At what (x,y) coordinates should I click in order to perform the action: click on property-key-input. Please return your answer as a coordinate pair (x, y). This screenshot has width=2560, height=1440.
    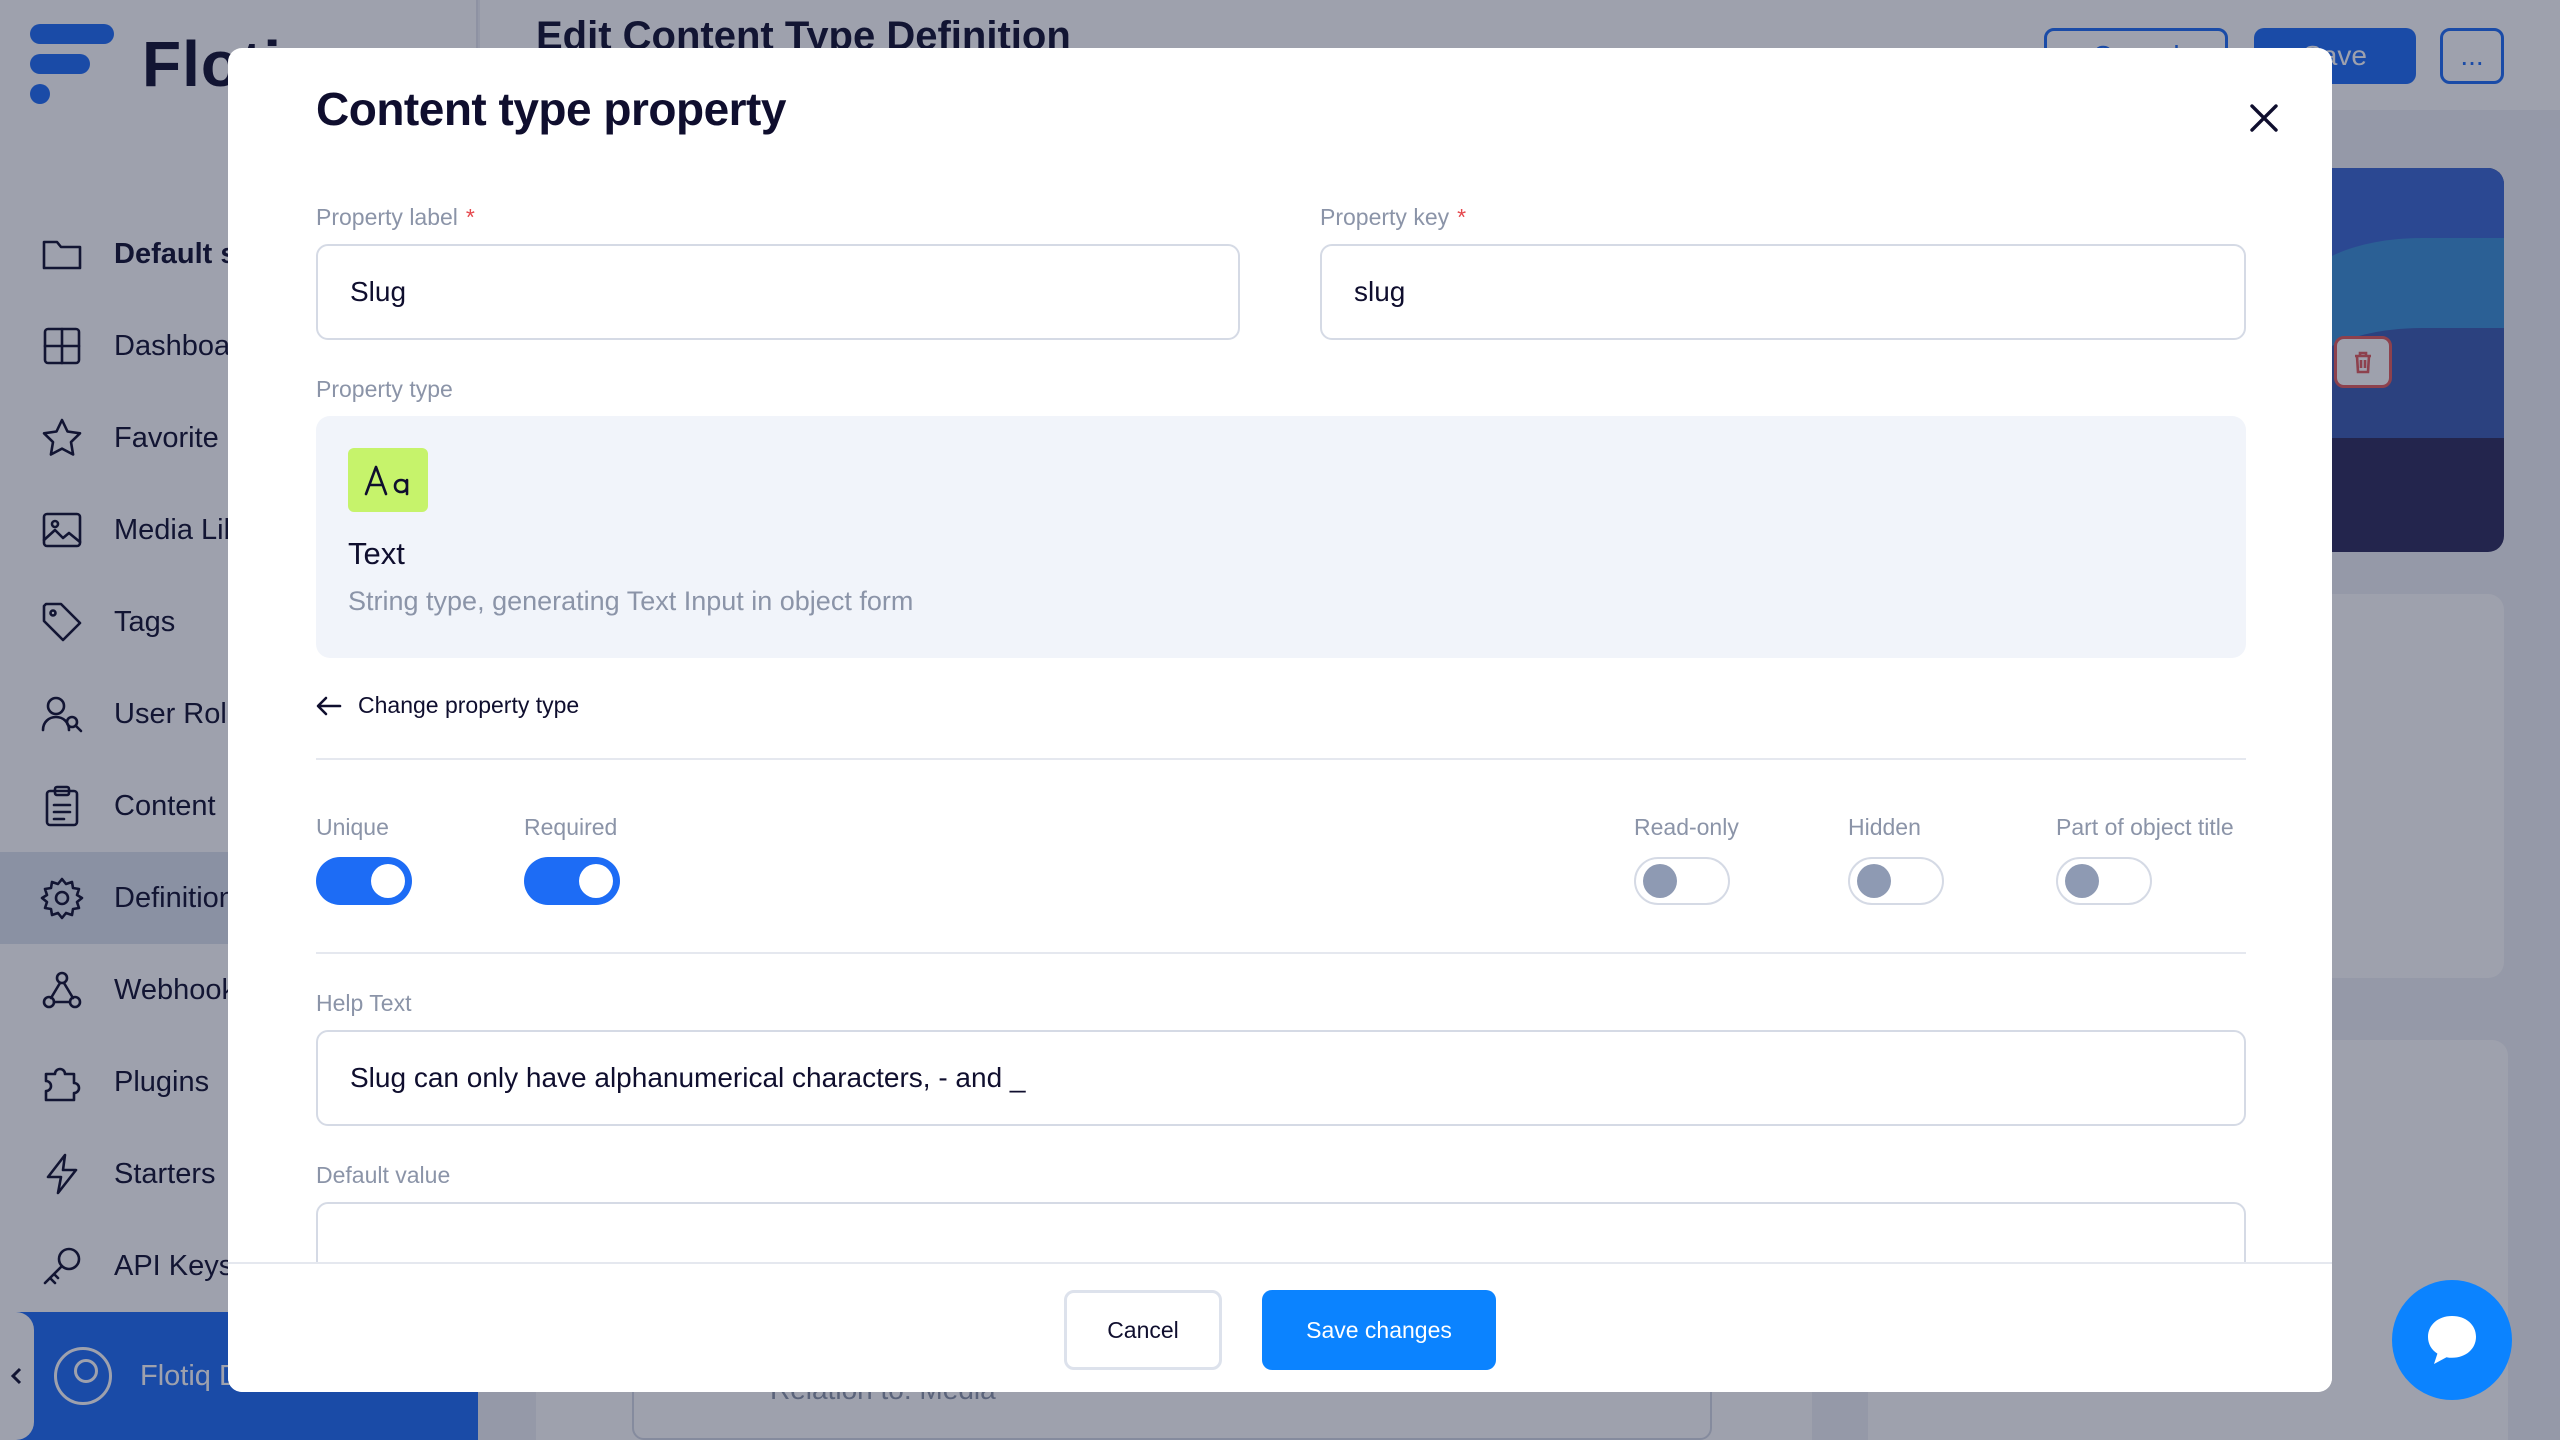
    Looking at the image, I should click on (1783, 292).